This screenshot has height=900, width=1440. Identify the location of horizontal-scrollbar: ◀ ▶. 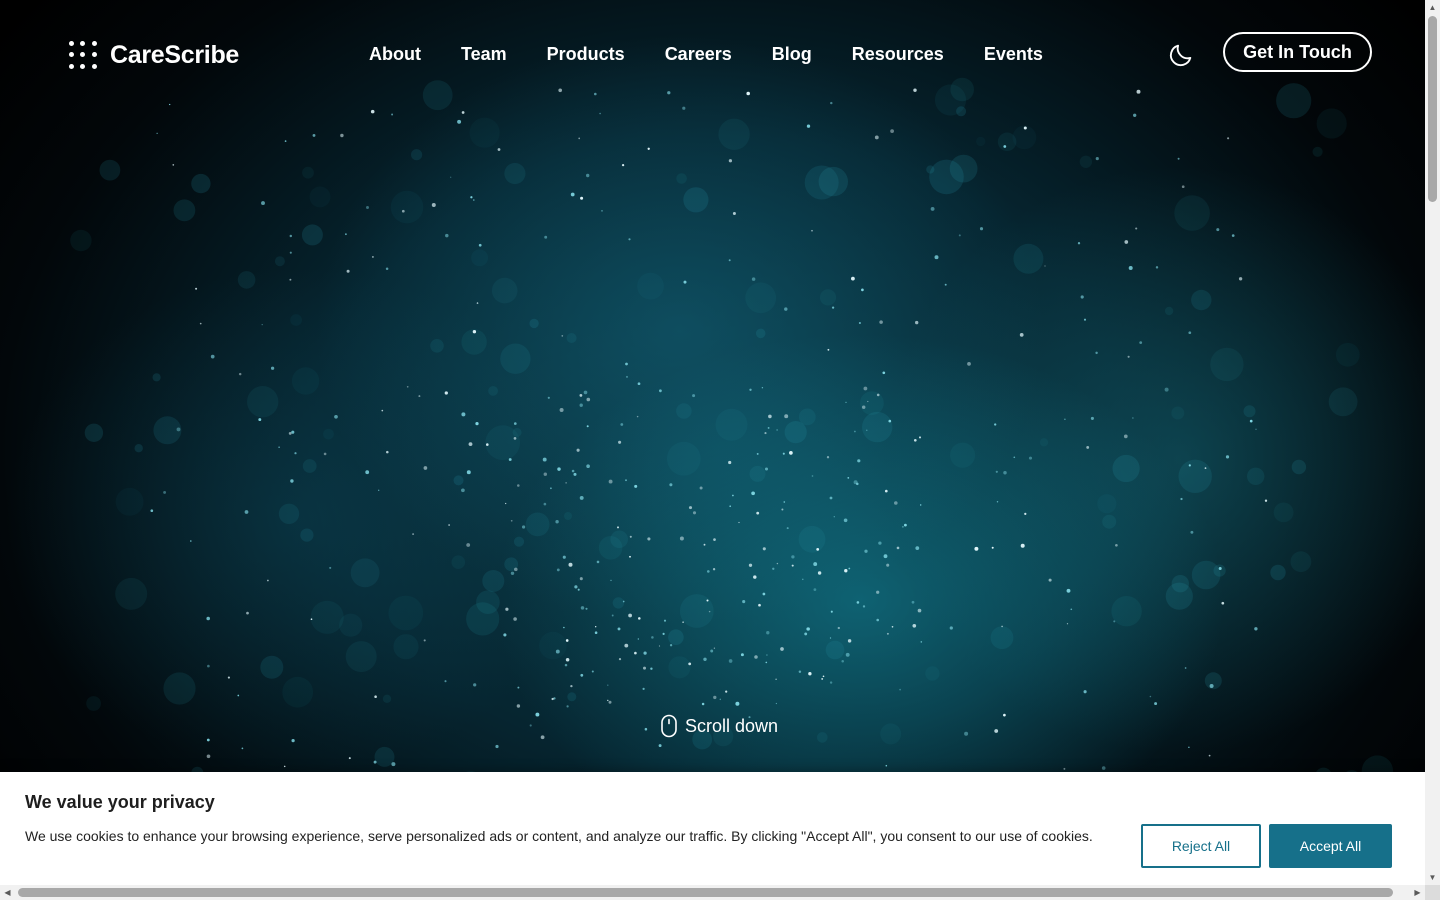
(712, 892).